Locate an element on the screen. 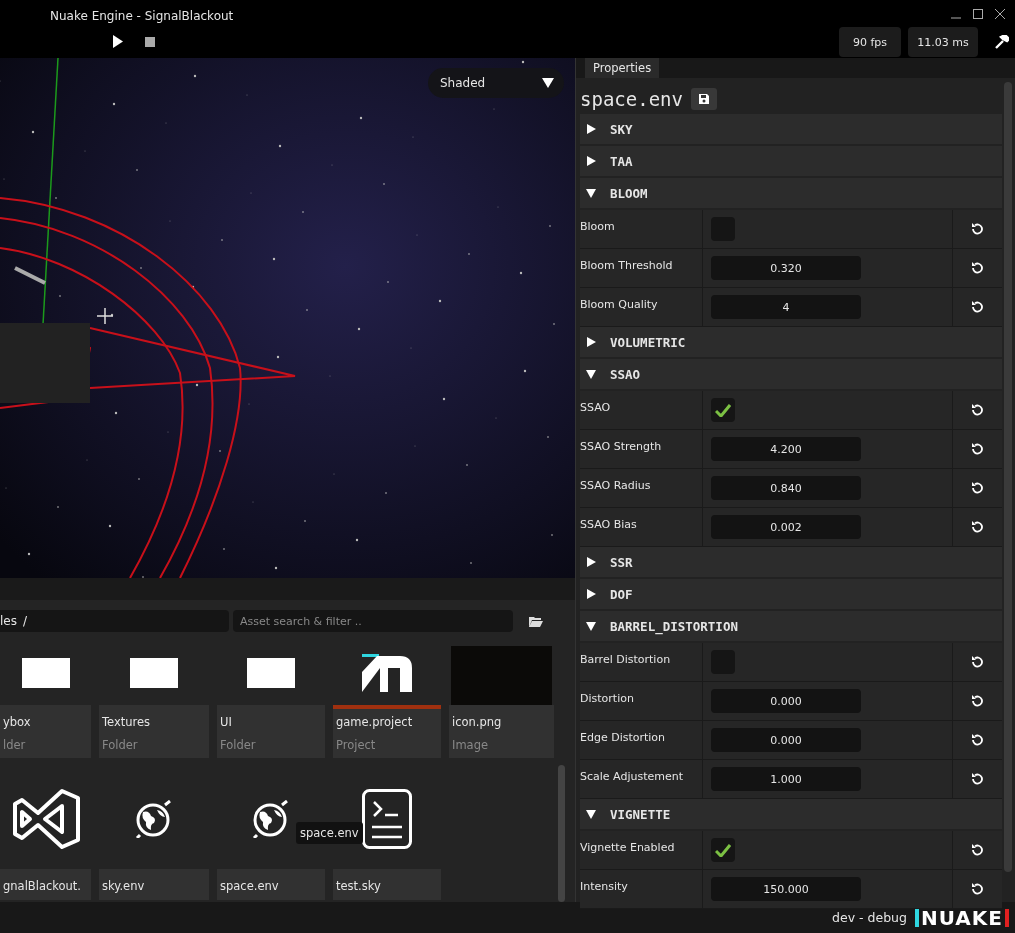 The width and height of the screenshot is (1015, 933). window-title: Nuake Engine - SignalBlackout is located at coordinates (142, 16).